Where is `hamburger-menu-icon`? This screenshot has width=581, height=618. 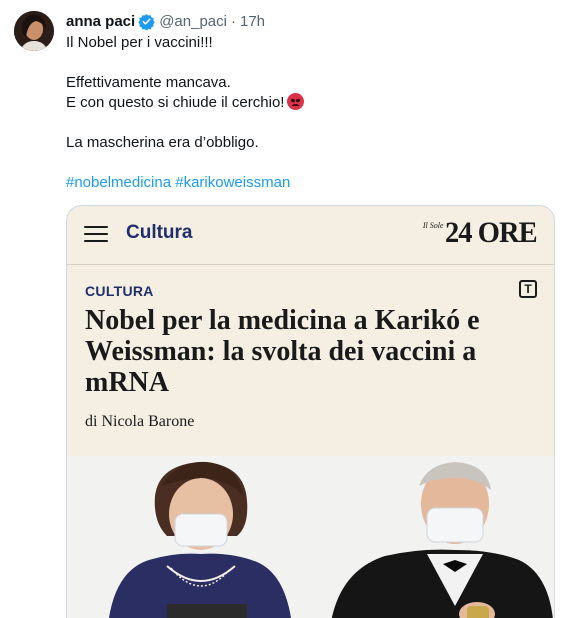
hamburger-menu-icon is located at coordinates (96, 235).